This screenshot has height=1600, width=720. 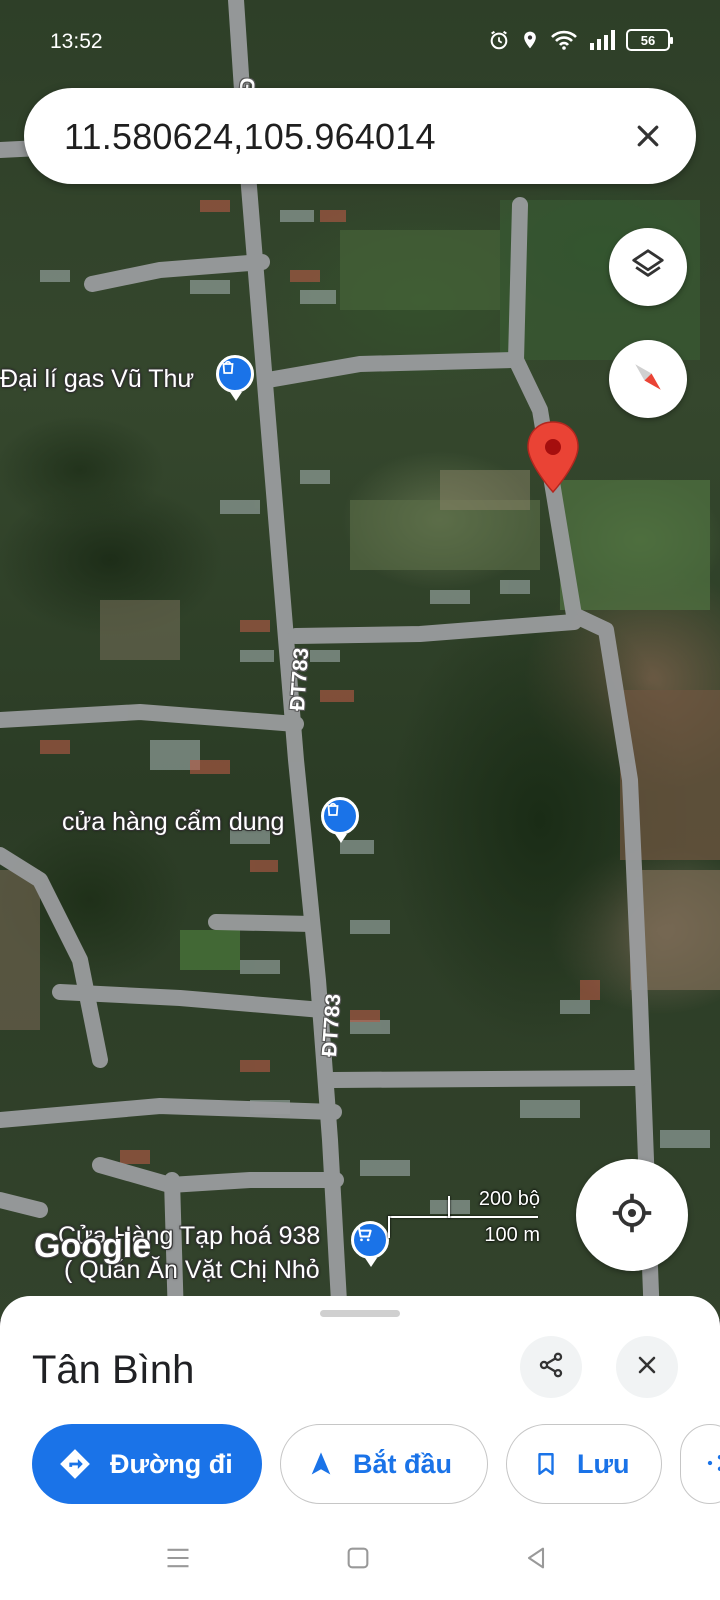 I want to click on drag-handle, so click(x=360, y=1313).